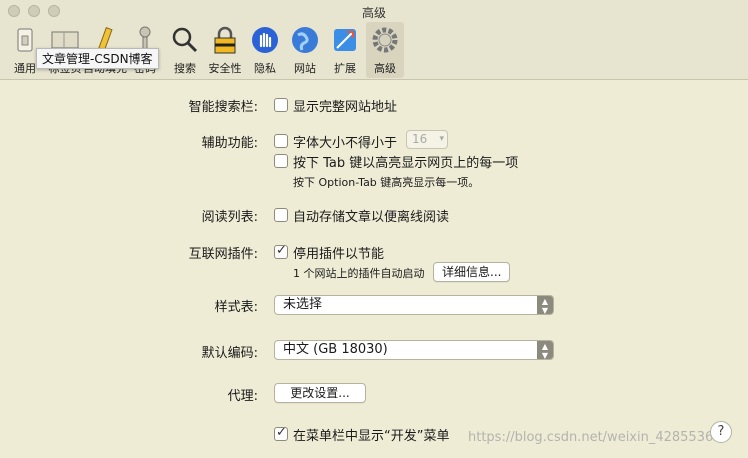  What do you see at coordinates (225, 40) in the screenshot?
I see `lock-icon` at bounding box center [225, 40].